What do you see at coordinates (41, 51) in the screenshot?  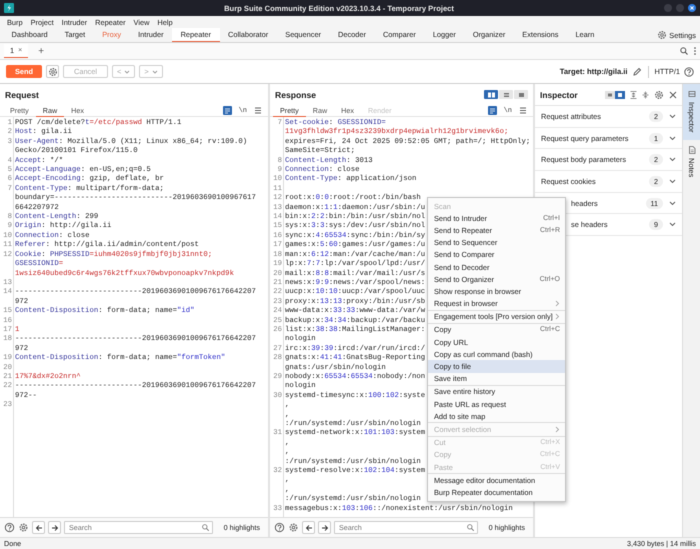 I see `add-tab-button: +` at bounding box center [41, 51].